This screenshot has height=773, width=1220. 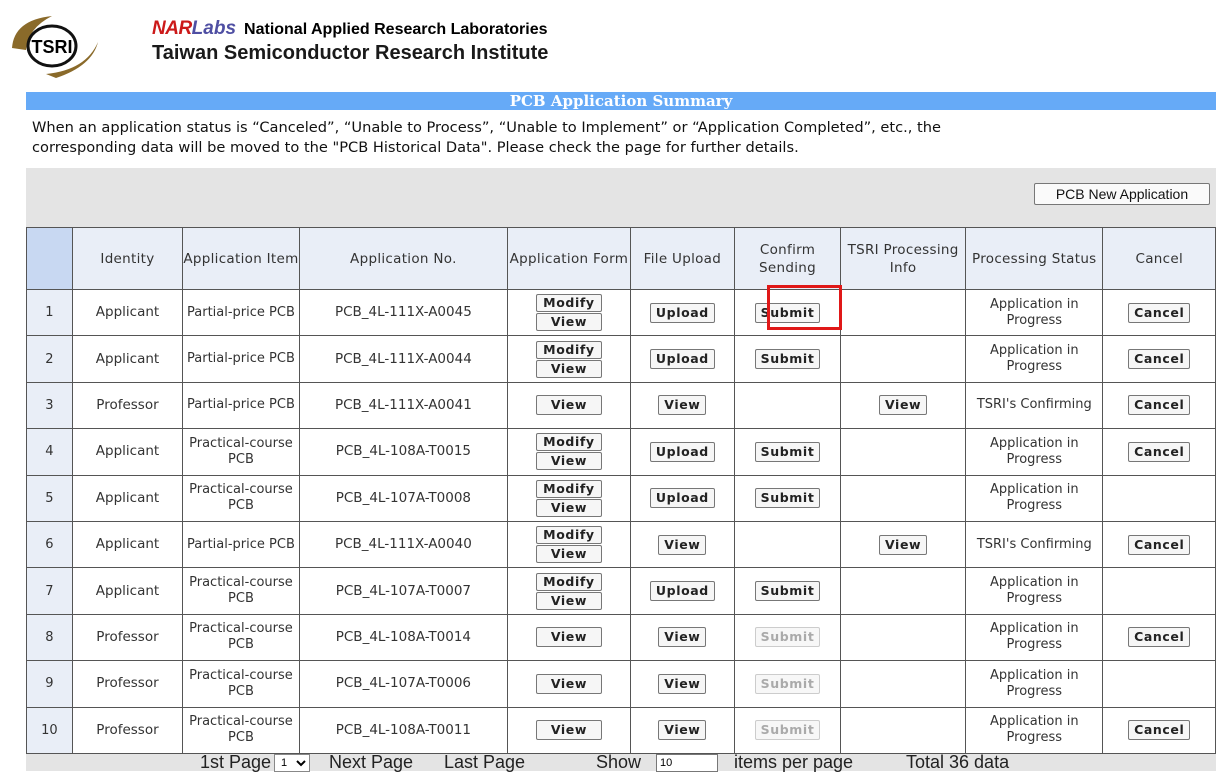 I want to click on row-index: 3, so click(x=49, y=405).